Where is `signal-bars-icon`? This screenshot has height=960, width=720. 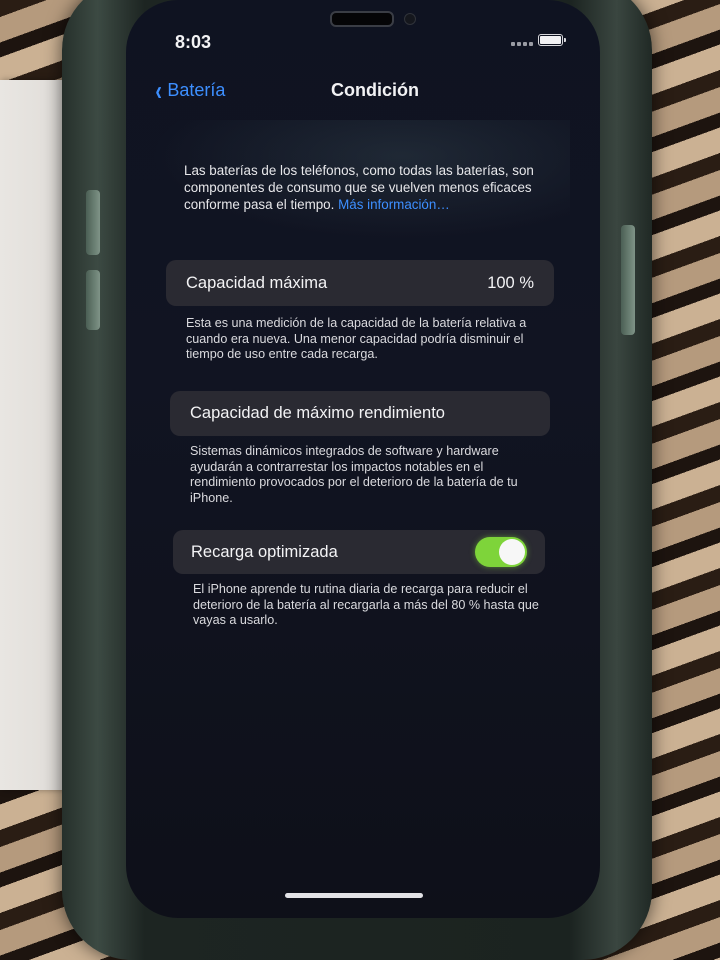 signal-bars-icon is located at coordinates (522, 44).